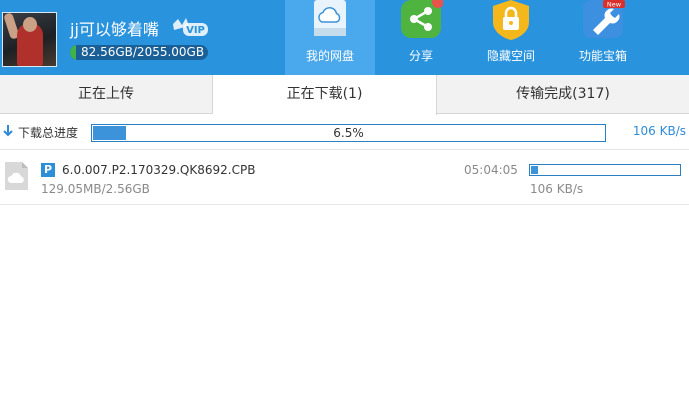 The image size is (689, 414). Describe the element at coordinates (16, 176) in the screenshot. I see `file-icon` at that location.